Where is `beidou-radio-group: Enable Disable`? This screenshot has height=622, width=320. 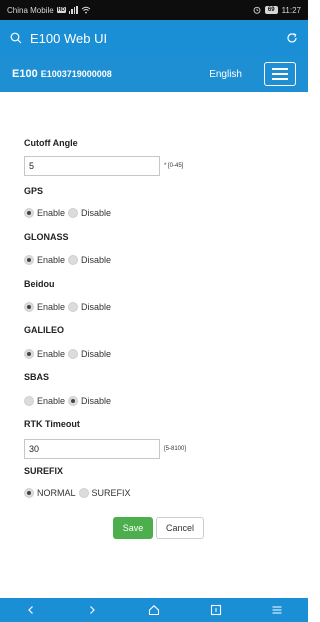
beidou-radio-group: Enable Disable is located at coordinates (67, 307).